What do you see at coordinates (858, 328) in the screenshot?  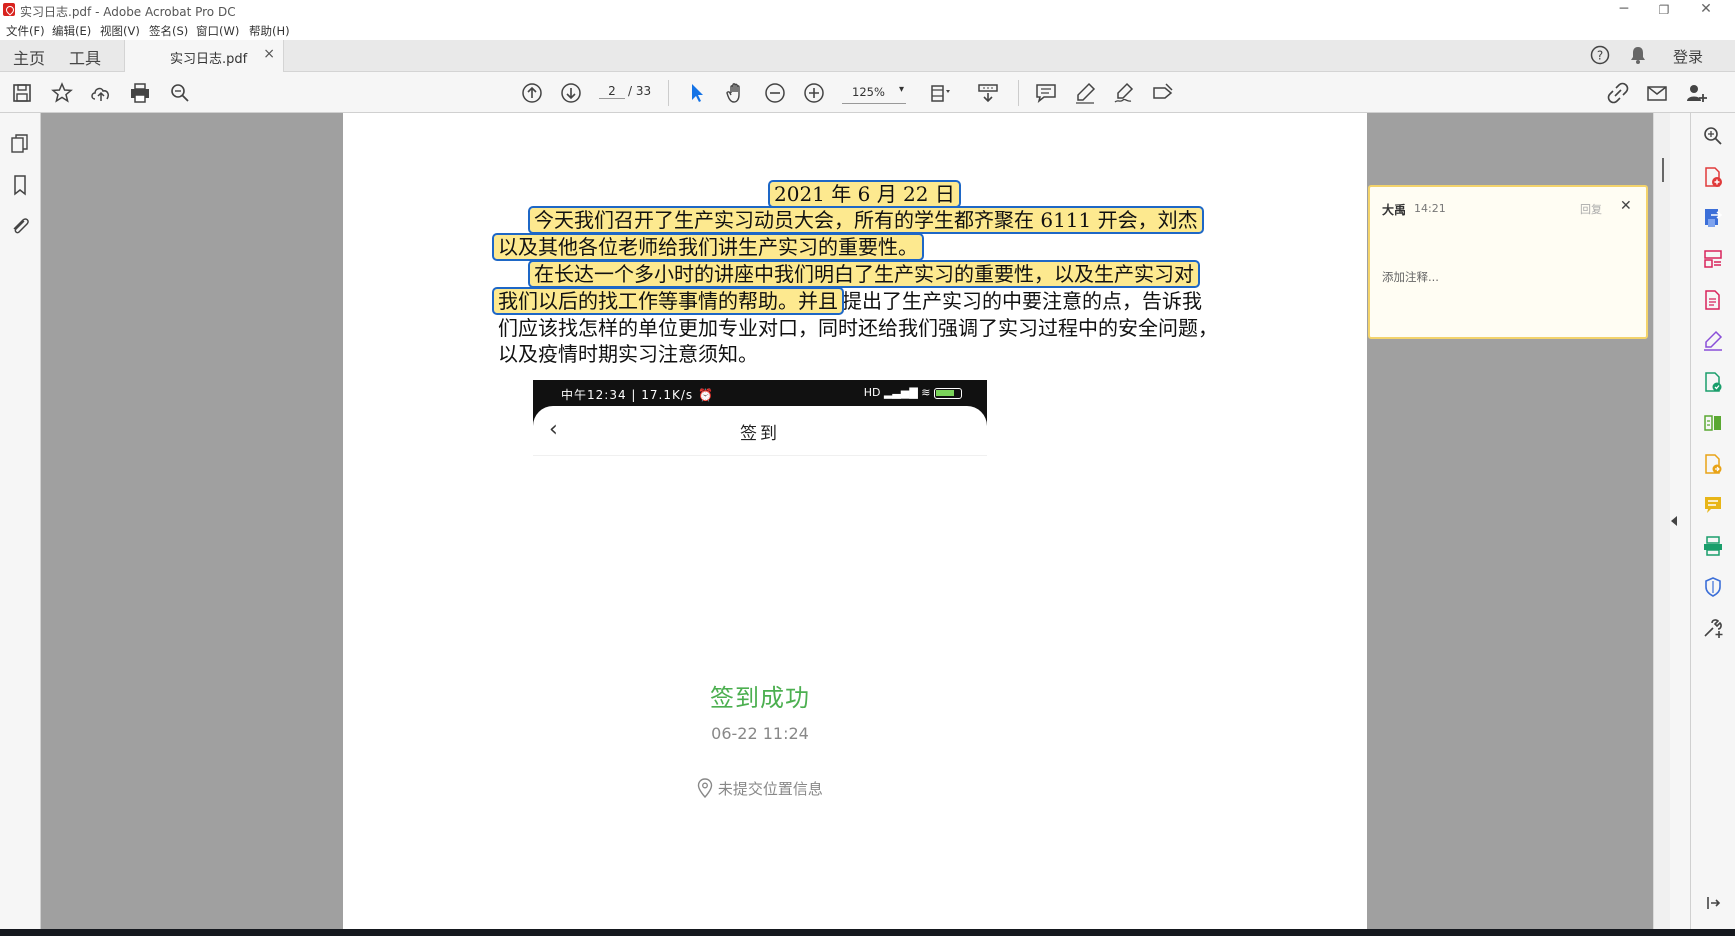 I see `paragraph-line: 们应该找怎样的单位更加专业对口，同时还给我们强调了实习过程中的安全问题，` at bounding box center [858, 328].